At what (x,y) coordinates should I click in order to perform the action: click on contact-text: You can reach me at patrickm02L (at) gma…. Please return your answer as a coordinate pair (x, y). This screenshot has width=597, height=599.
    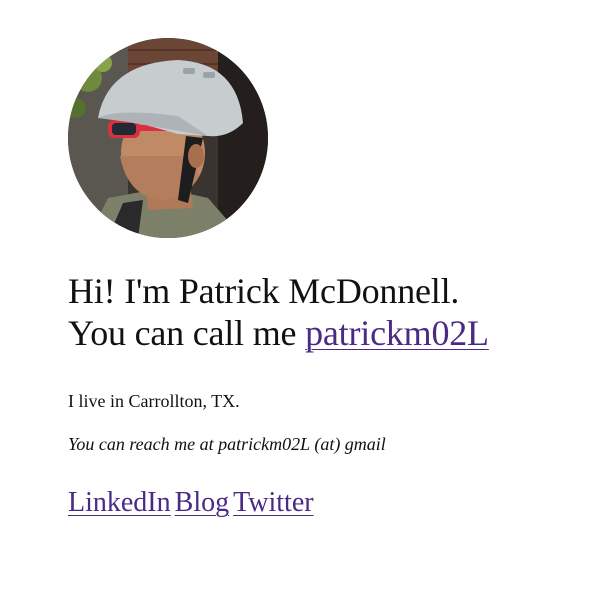
    Looking at the image, I should click on (227, 444).